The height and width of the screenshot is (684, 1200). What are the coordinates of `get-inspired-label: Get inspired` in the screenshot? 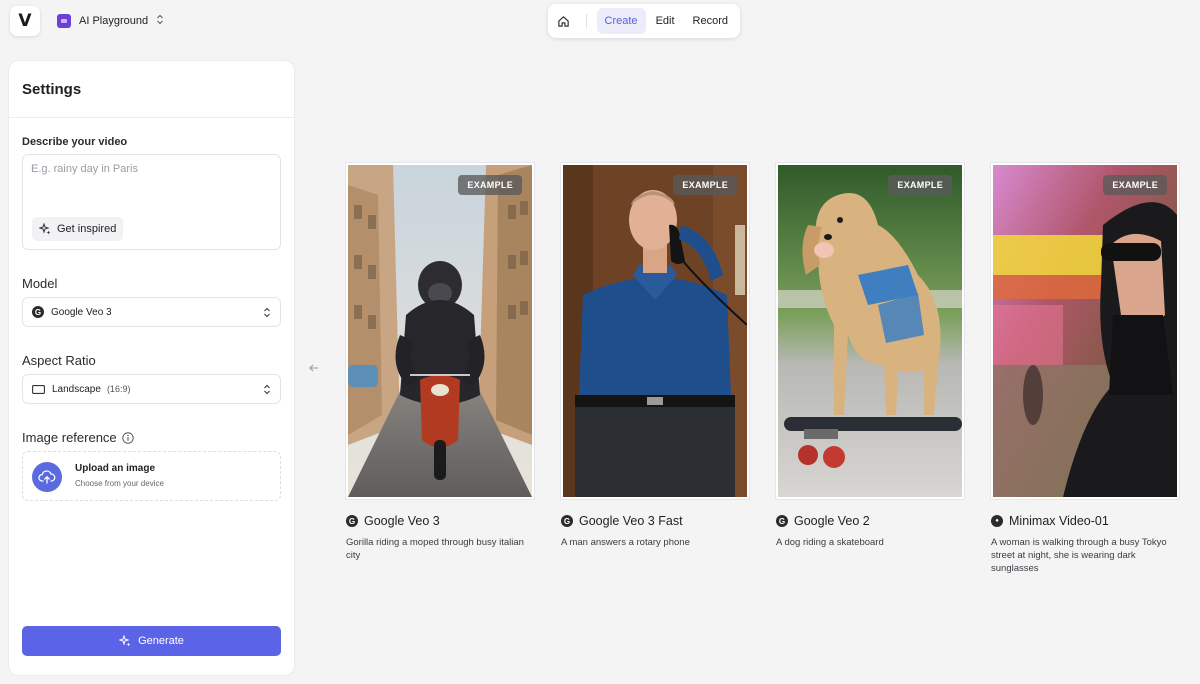 It's located at (87, 229).